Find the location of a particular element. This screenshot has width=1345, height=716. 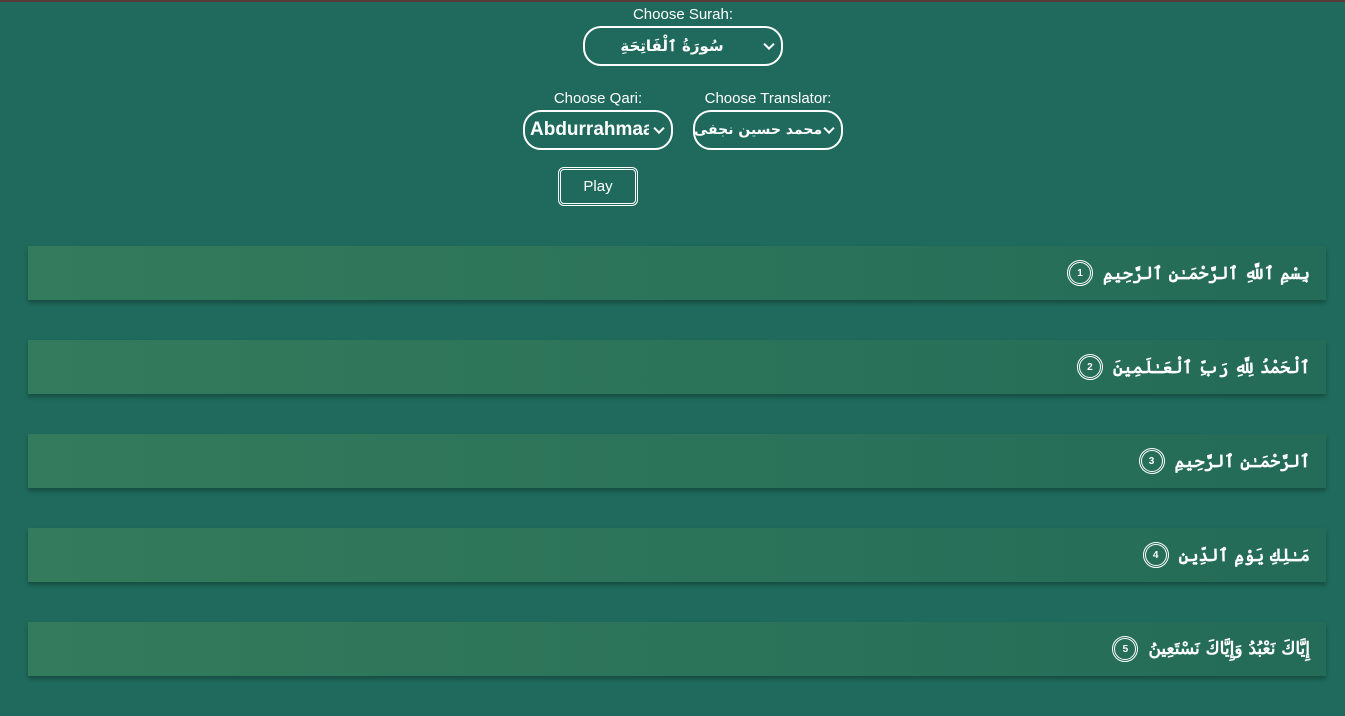

qari-select: Abdurrahmaan As-Sudais is located at coordinates (598, 130).